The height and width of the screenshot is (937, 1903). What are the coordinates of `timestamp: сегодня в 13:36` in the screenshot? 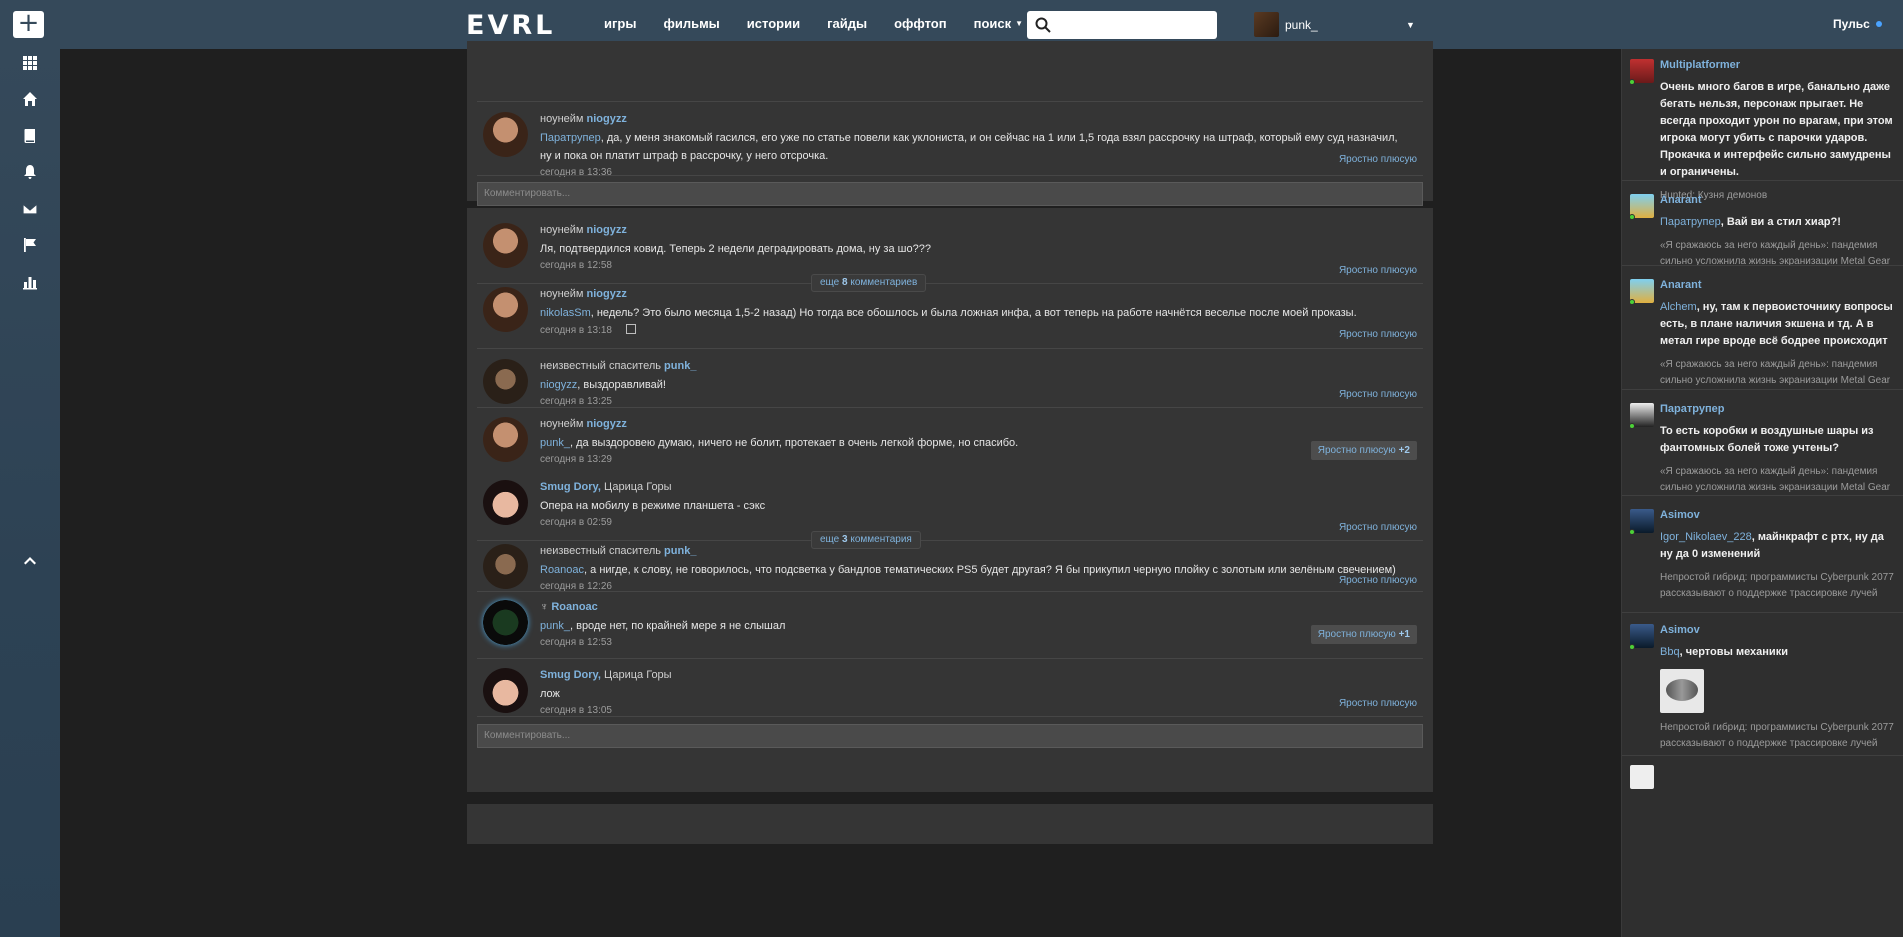 It's located at (975, 172).